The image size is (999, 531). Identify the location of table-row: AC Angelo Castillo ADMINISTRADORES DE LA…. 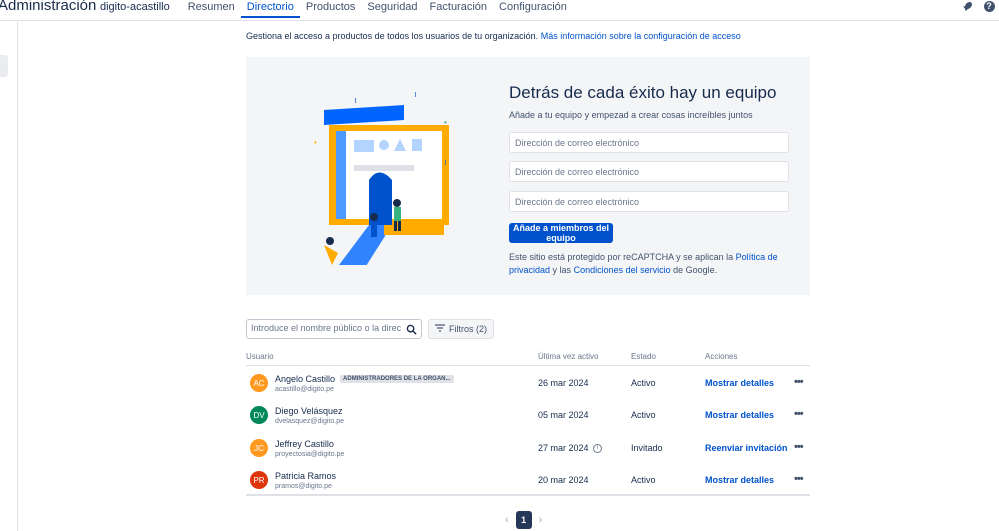
(528, 383).